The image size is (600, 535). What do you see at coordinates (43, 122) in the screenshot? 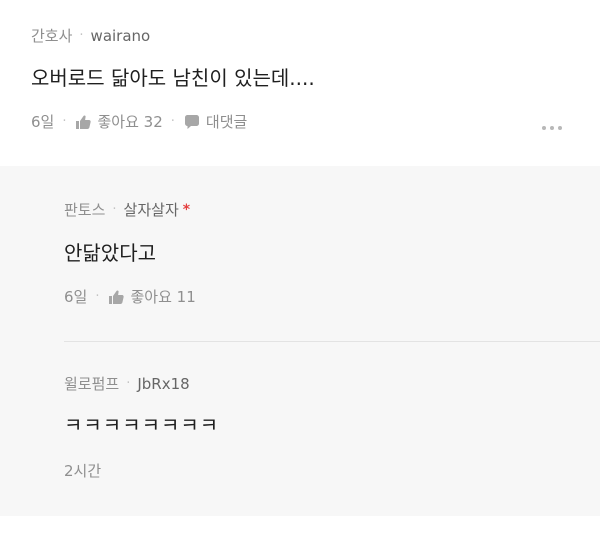
I see `main-comment-date: 6일` at bounding box center [43, 122].